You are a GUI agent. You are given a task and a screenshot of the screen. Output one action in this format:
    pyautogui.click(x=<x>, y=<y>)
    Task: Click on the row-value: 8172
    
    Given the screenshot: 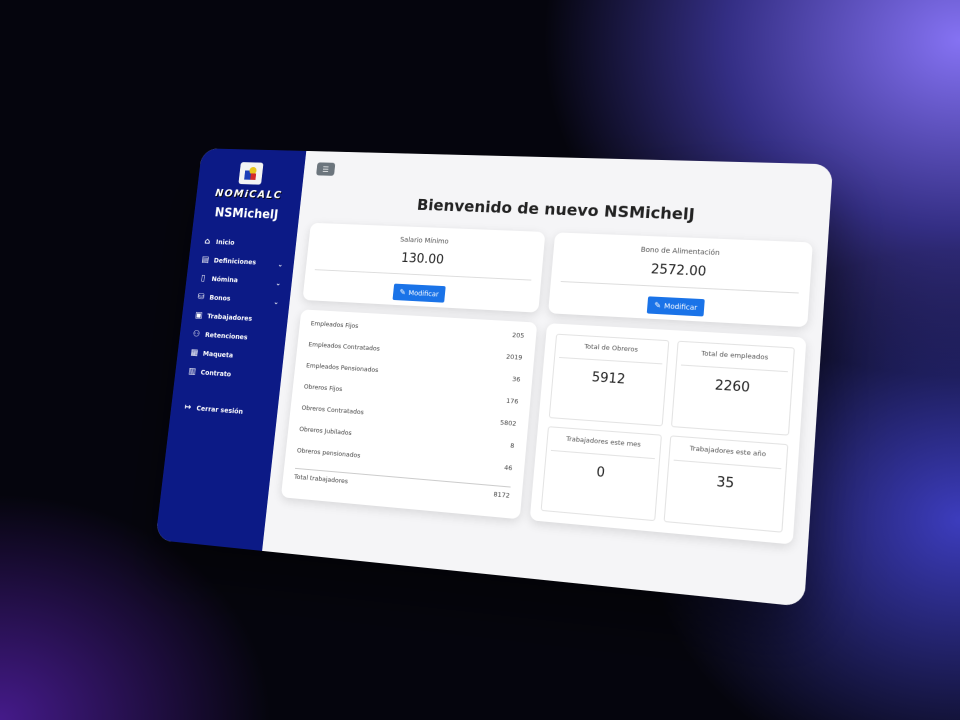 What is the action you would take?
    pyautogui.click(x=502, y=495)
    